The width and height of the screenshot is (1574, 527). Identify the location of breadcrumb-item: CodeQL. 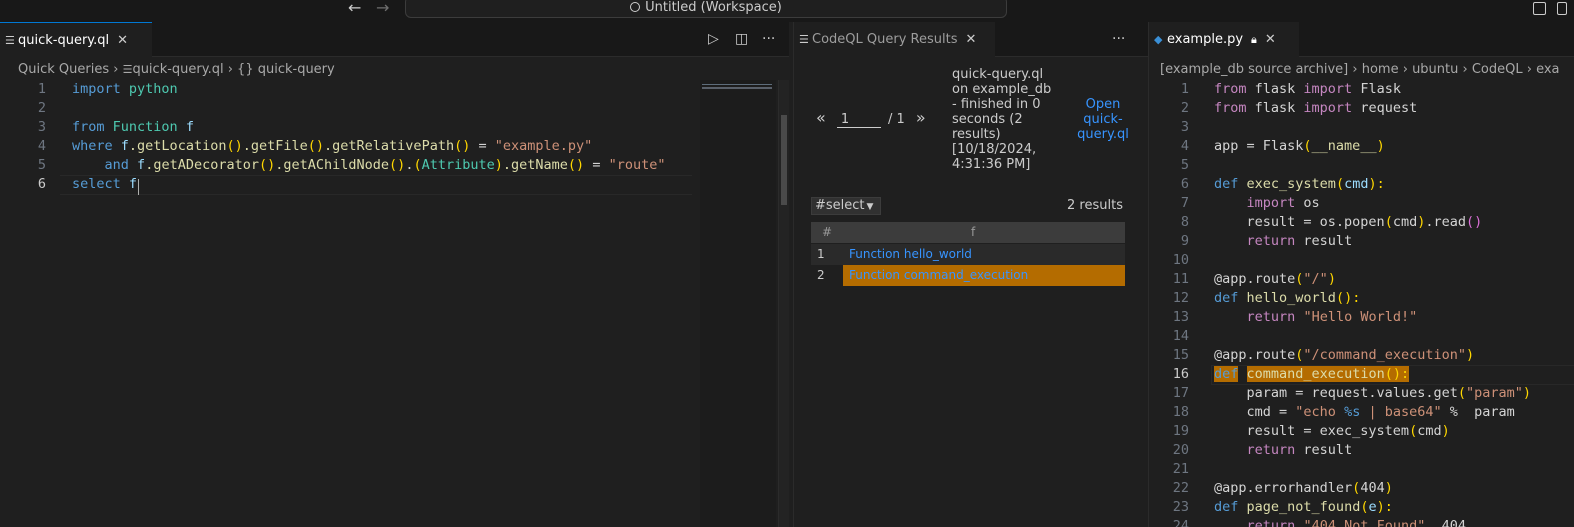
(1497, 69).